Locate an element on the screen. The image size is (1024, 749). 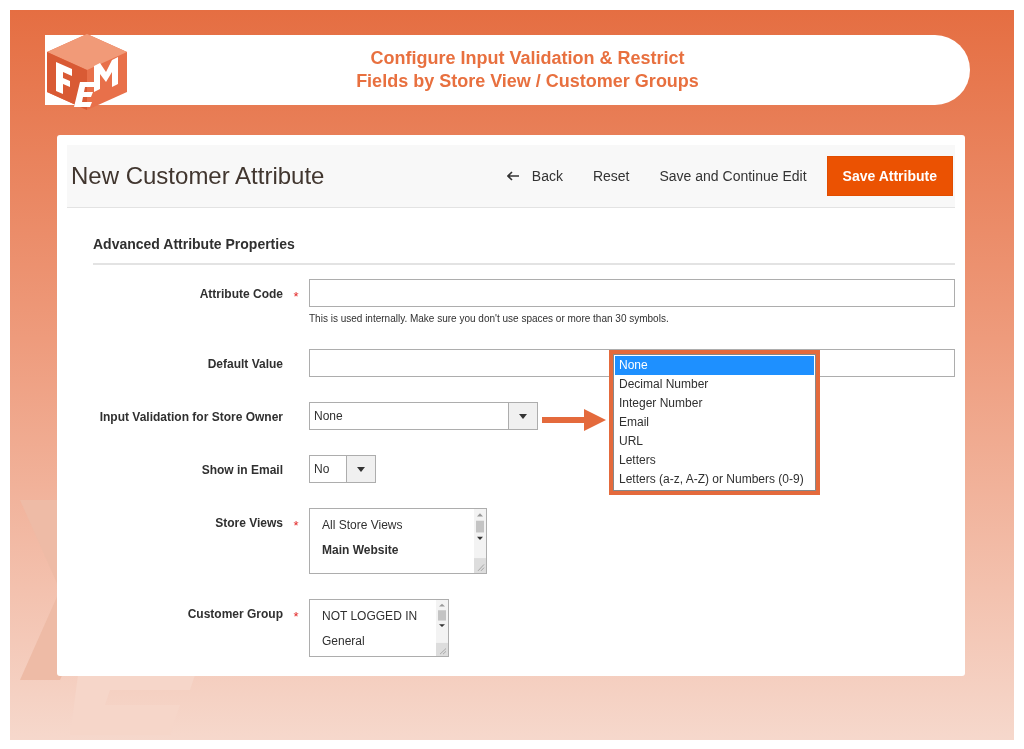
section-title: Advanced Attribute Properties is located at coordinates (524, 250).